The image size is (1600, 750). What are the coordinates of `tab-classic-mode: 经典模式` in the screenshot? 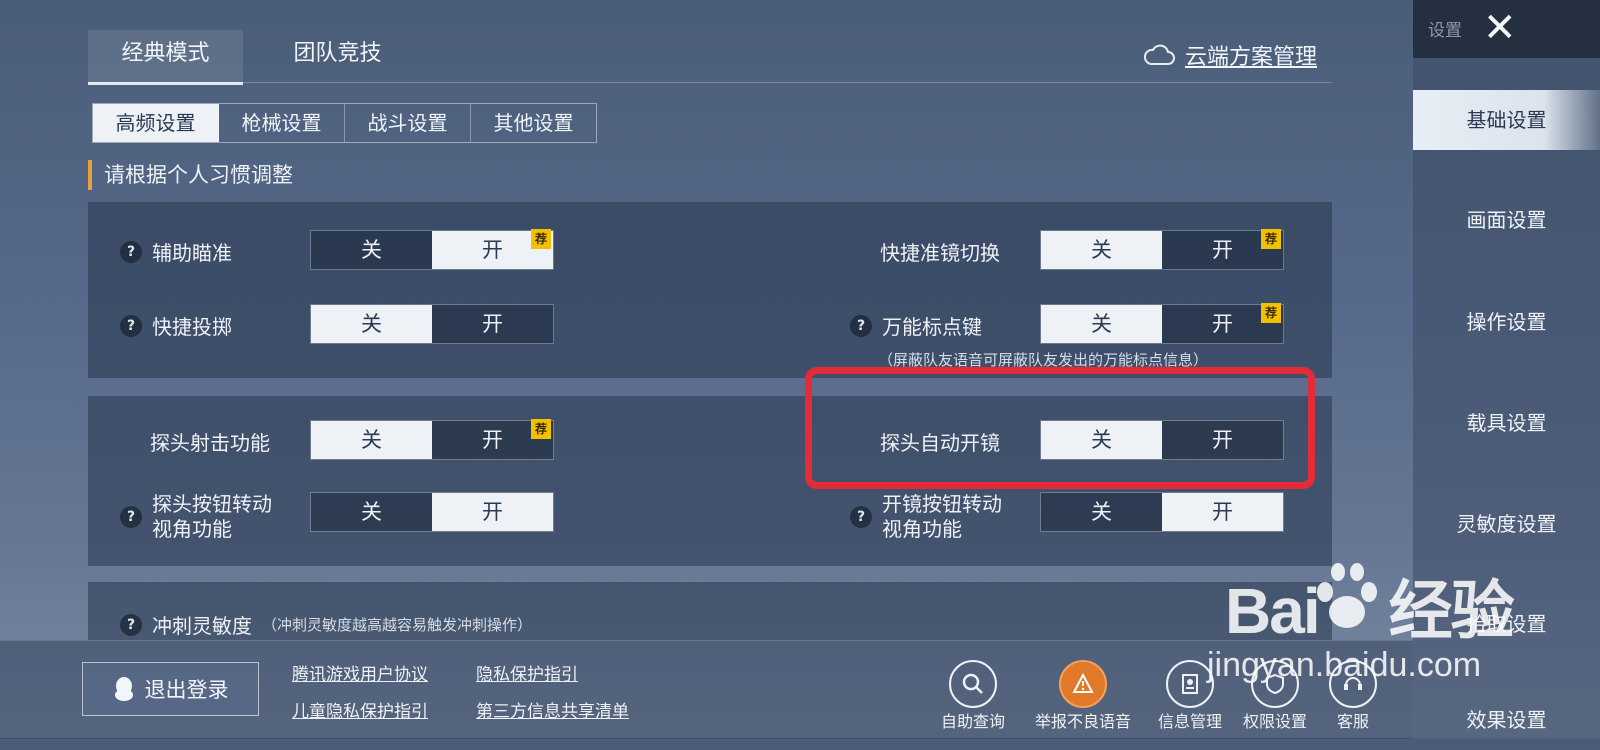 It's located at (165, 57).